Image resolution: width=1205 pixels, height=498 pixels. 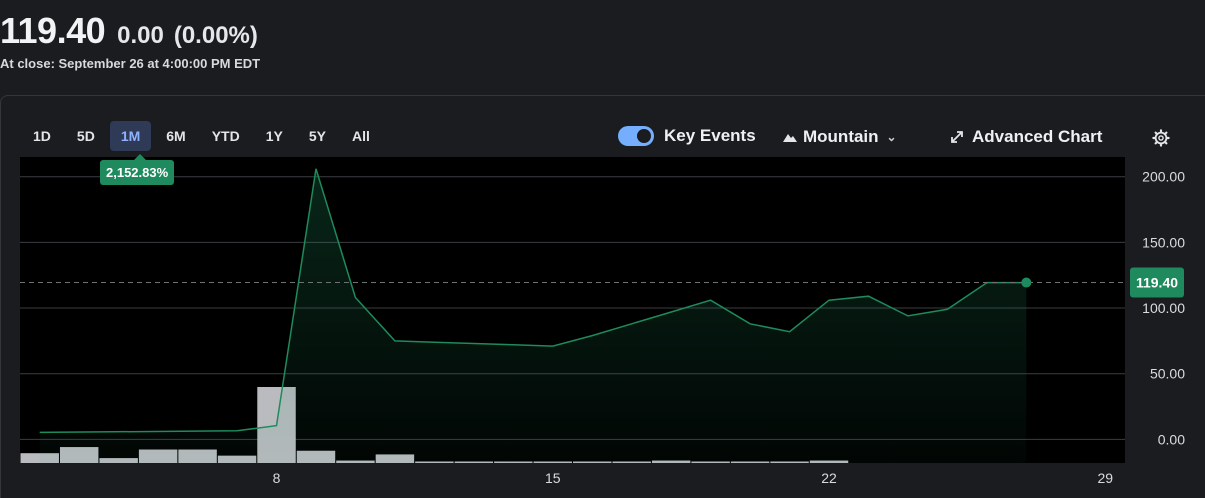 What do you see at coordinates (1161, 138) in the screenshot?
I see `gear-icon` at bounding box center [1161, 138].